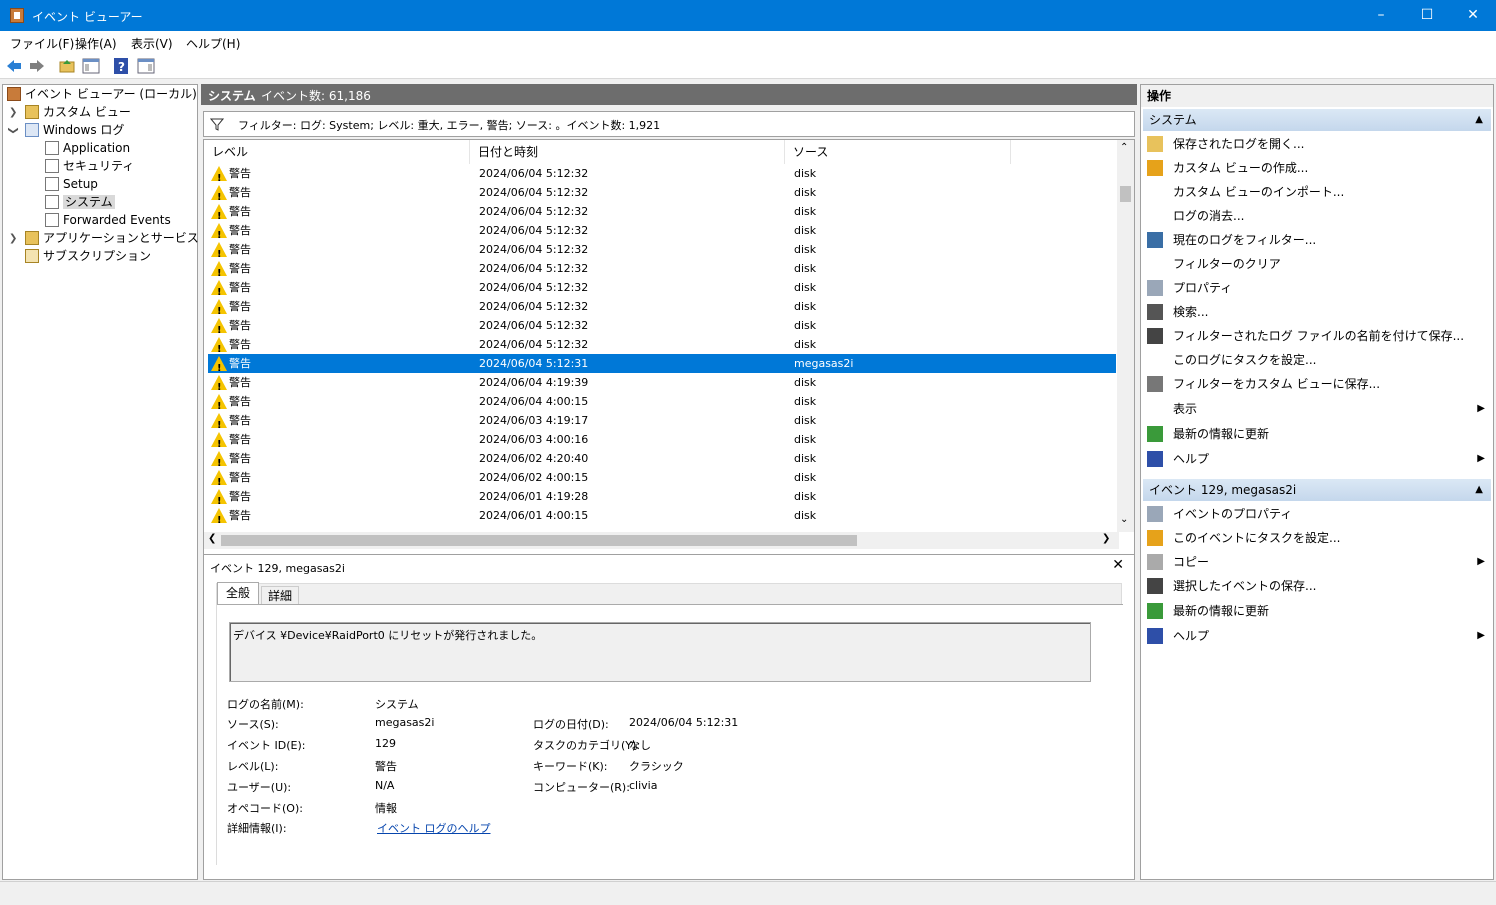 This screenshot has height=905, width=1496. What do you see at coordinates (1172, 409) in the screenshot?
I see `action-item: 表示` at bounding box center [1172, 409].